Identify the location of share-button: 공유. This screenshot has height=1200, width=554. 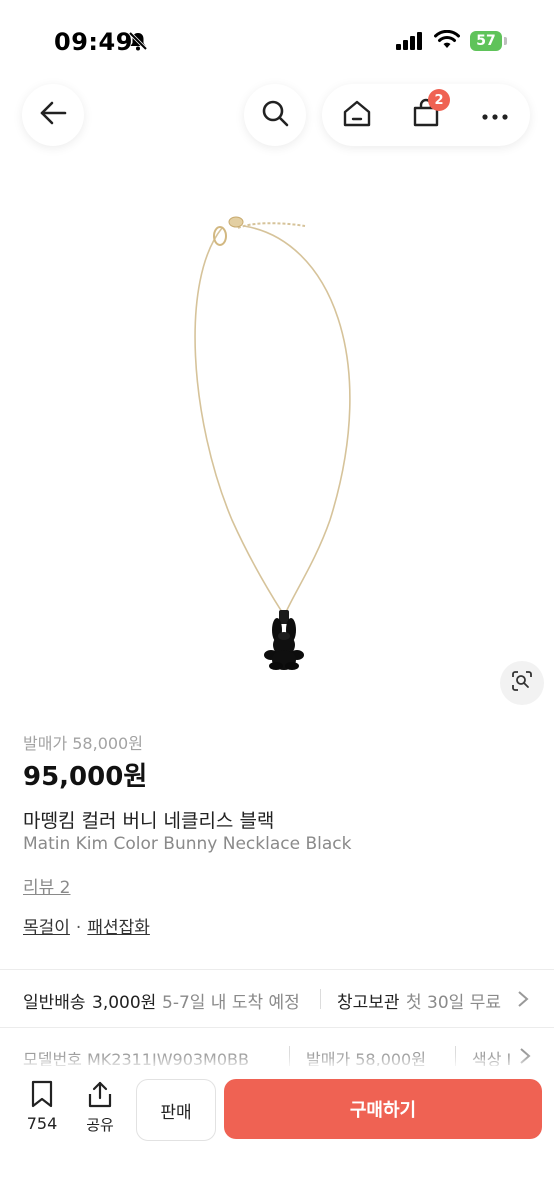
(100, 1107).